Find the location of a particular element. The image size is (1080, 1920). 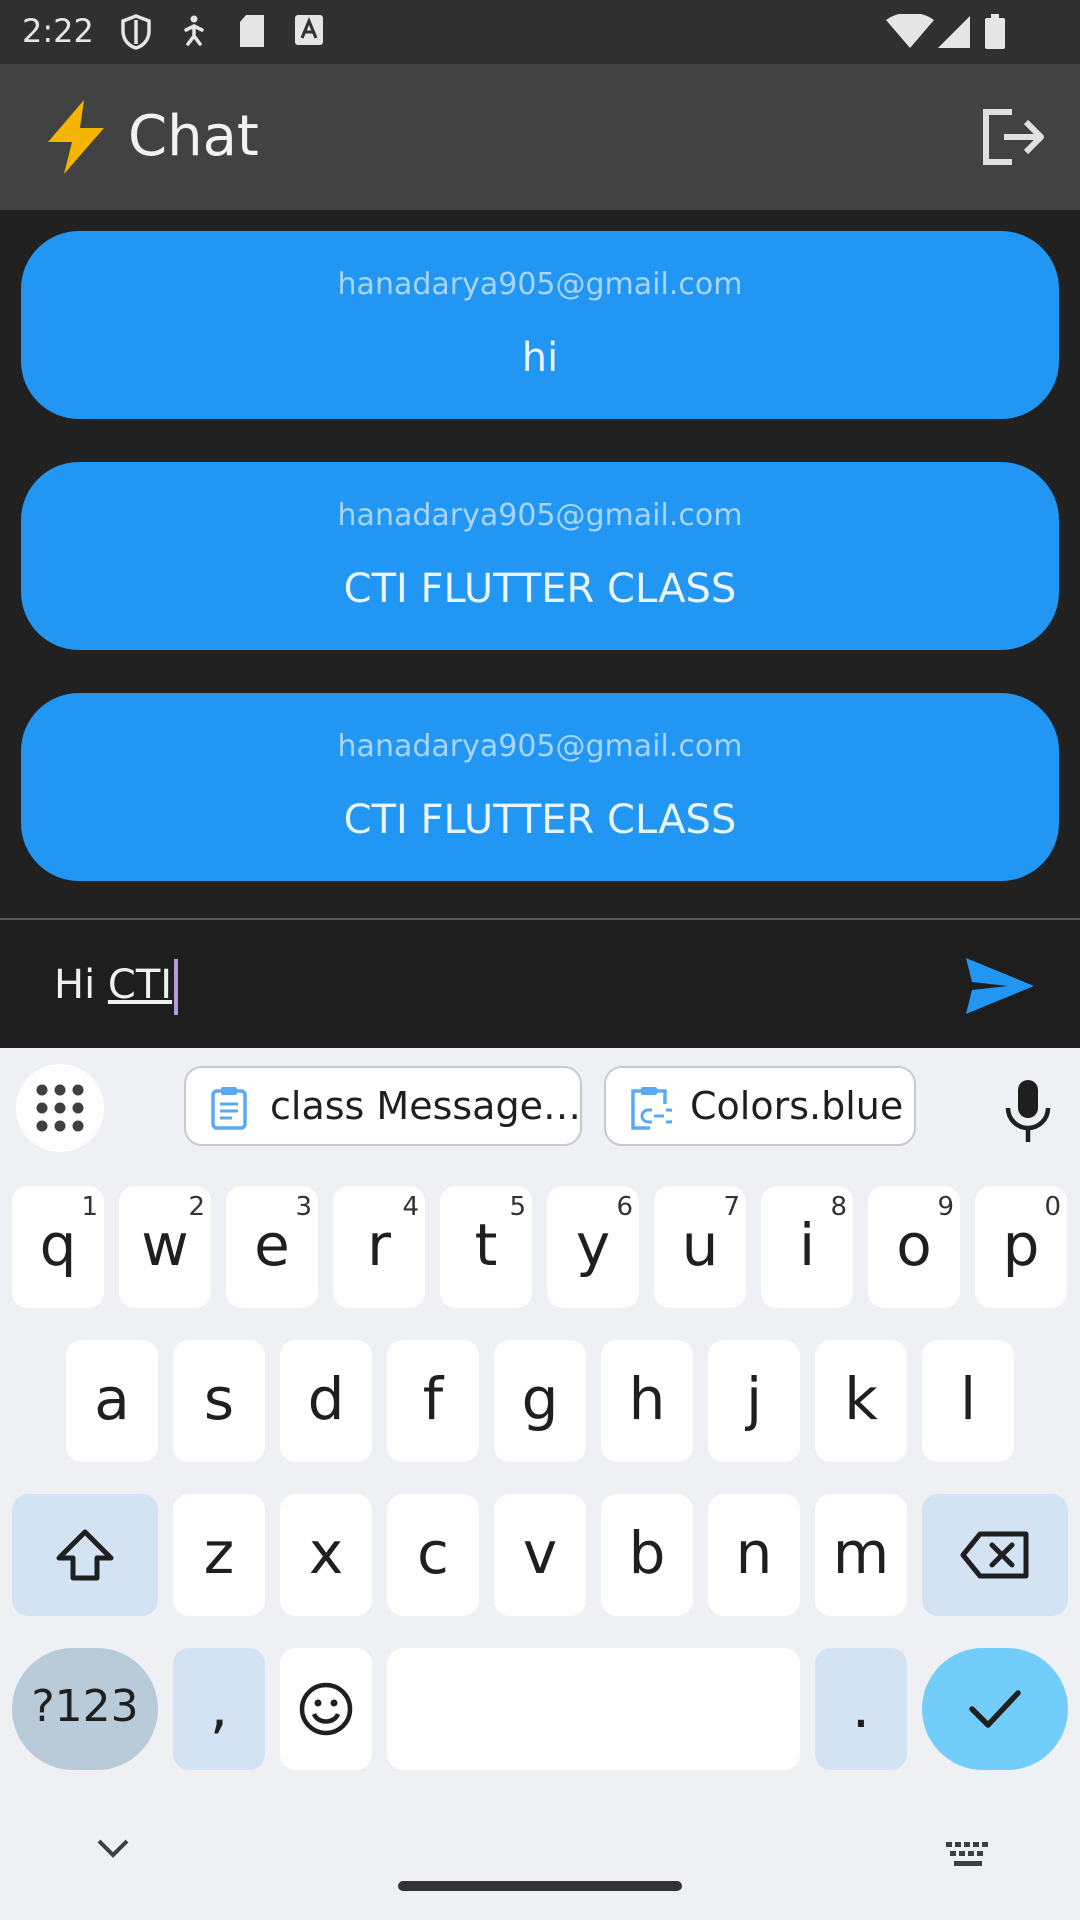

key-v: v is located at coordinates (540, 1555).